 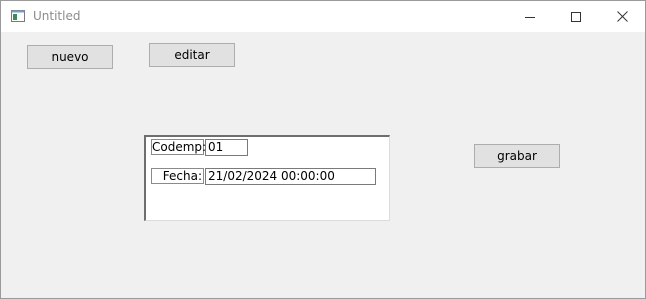 I want to click on form-panel: Codemp: 01 Fecha: 21/02/2024 00:00:00, so click(x=267, y=178).